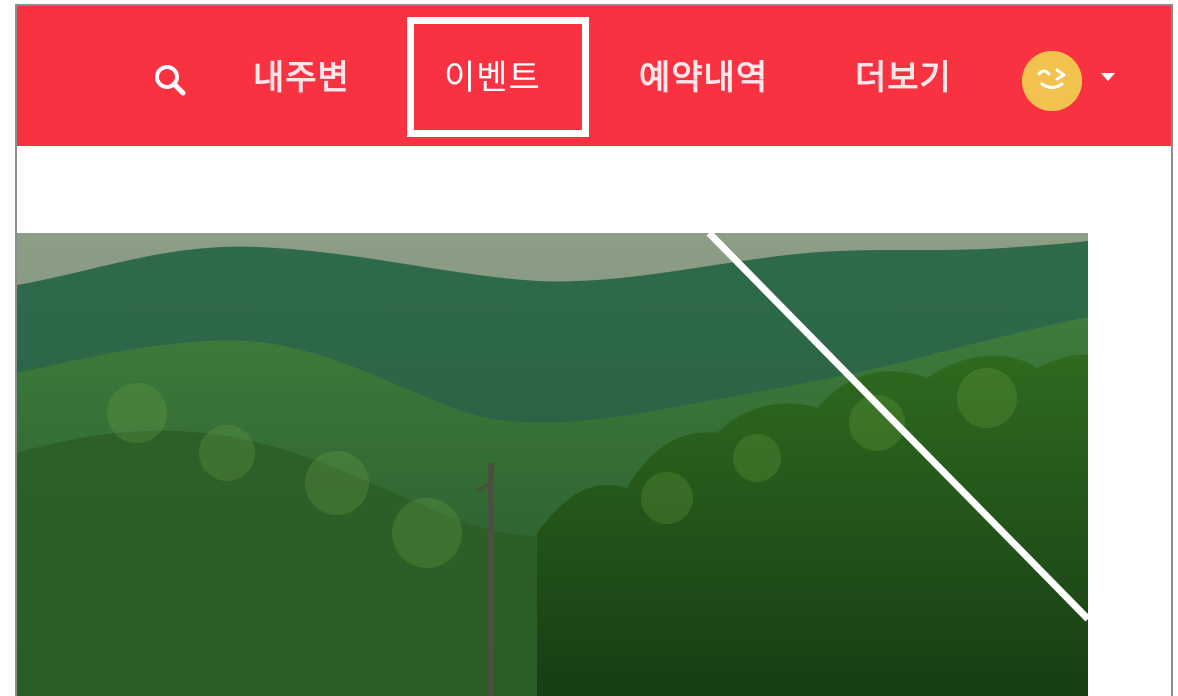 This screenshot has height=696, width=1178. What do you see at coordinates (1052, 81) in the screenshot?
I see `smiley-avatar-icon` at bounding box center [1052, 81].